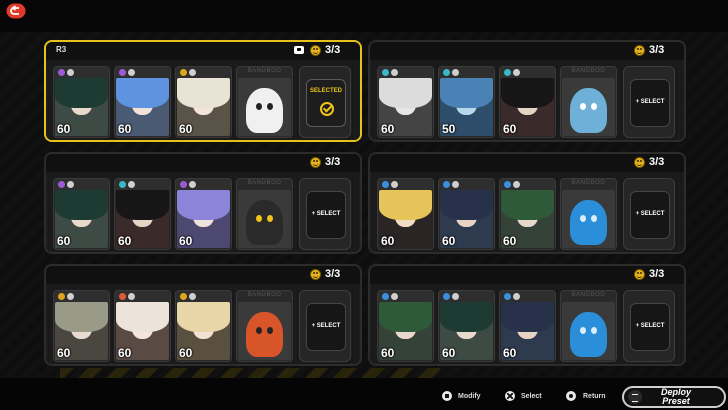 The width and height of the screenshot is (728, 410). What do you see at coordinates (469, 396) in the screenshot?
I see `modify-hint: Modify` at bounding box center [469, 396].